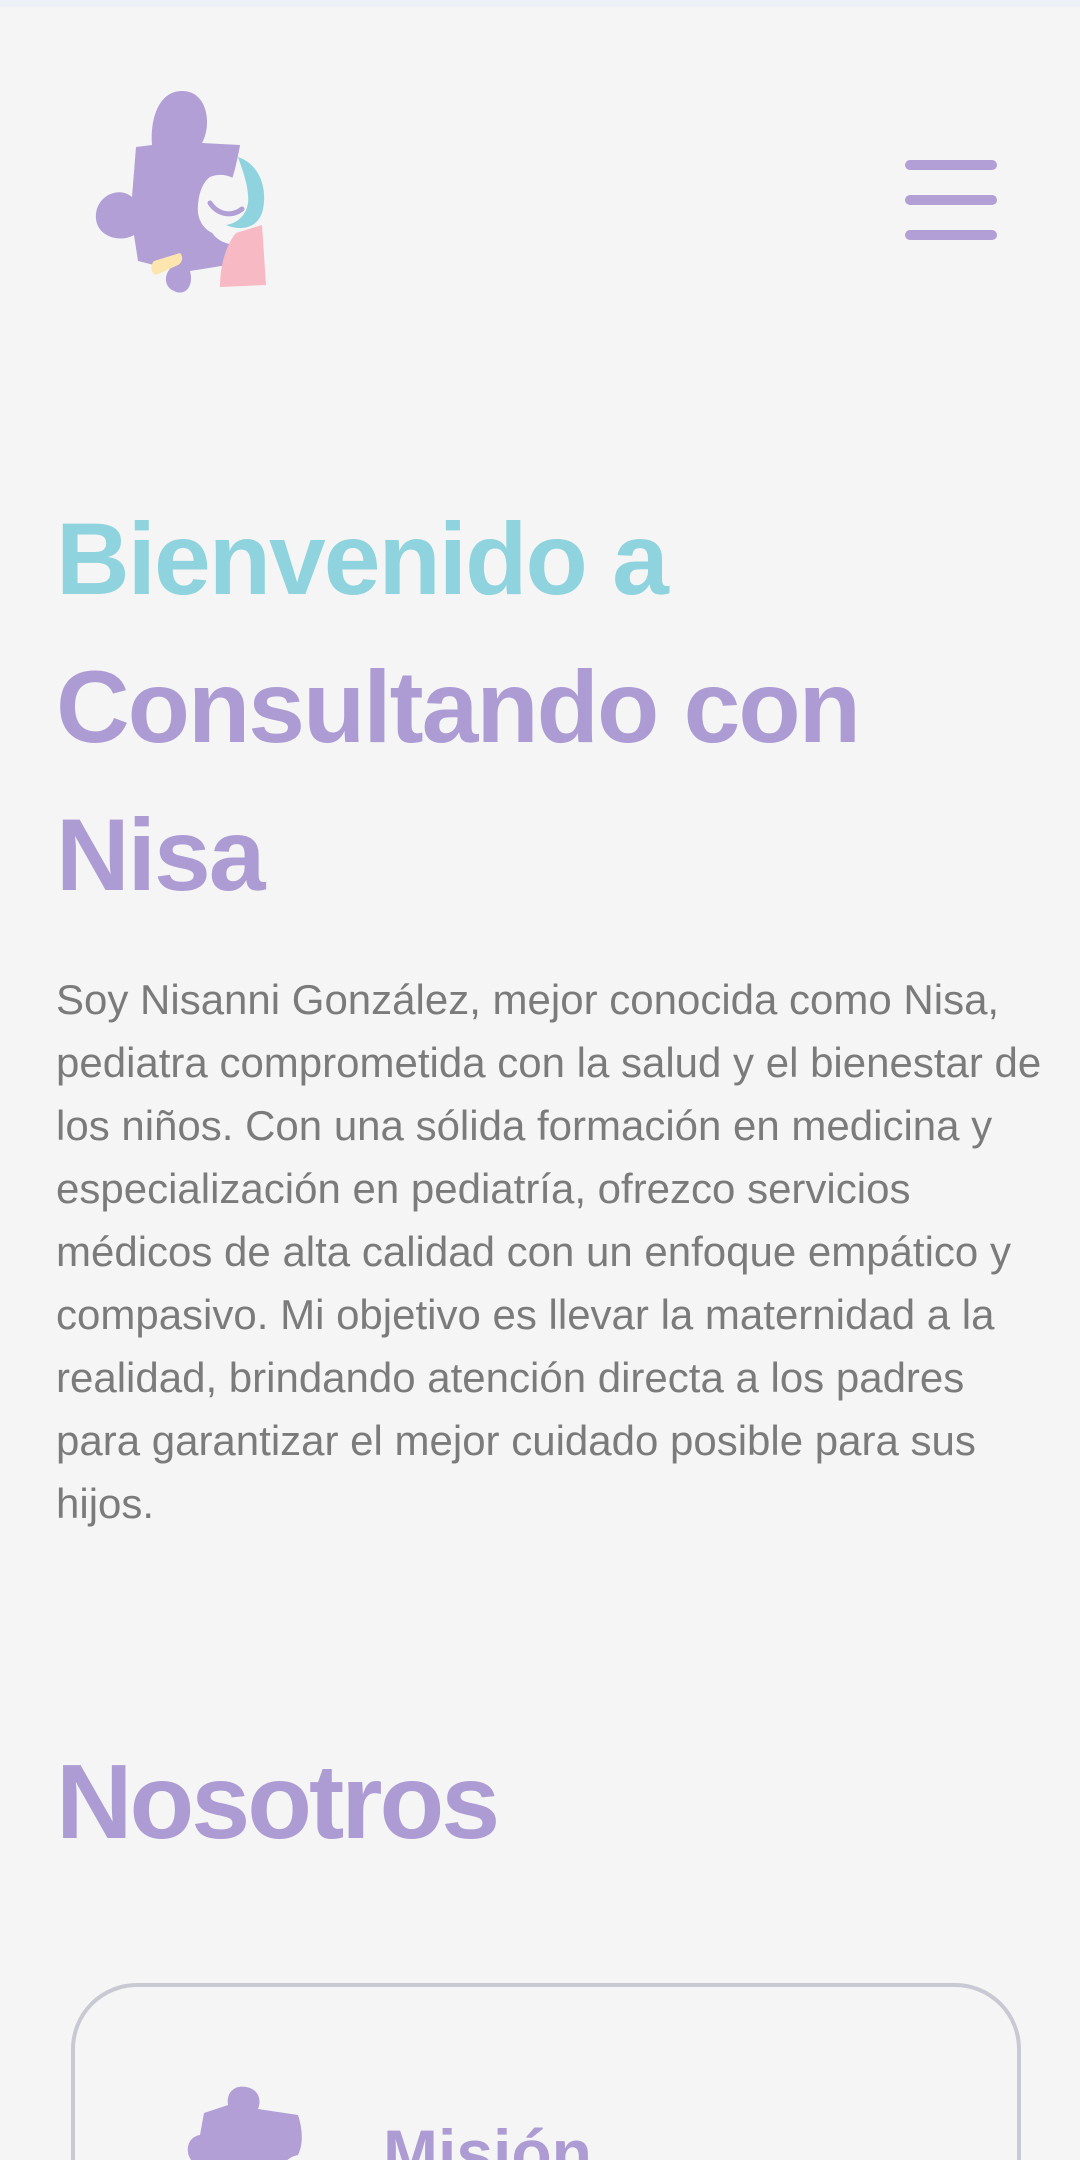 The image size is (1080, 2160). What do you see at coordinates (546, 2071) in the screenshot?
I see `mission-card: Misión` at bounding box center [546, 2071].